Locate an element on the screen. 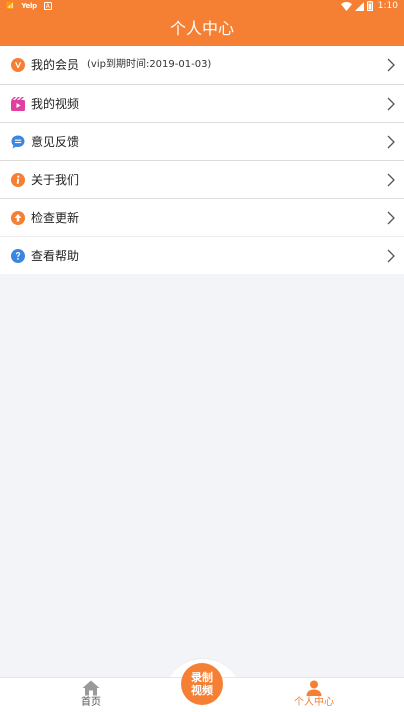 Image resolution: width=404 pixels, height=712 pixels. record-video-button: 录制 视频 is located at coordinates (202, 684).